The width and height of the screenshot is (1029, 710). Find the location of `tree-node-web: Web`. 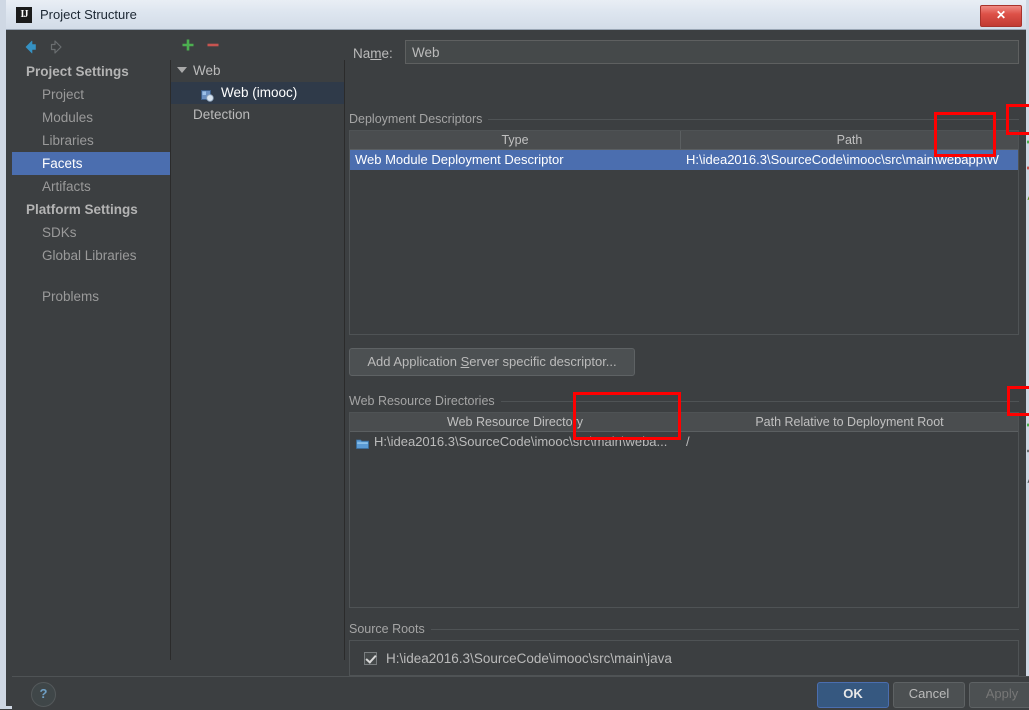

tree-node-web: Web is located at coordinates (257, 71).